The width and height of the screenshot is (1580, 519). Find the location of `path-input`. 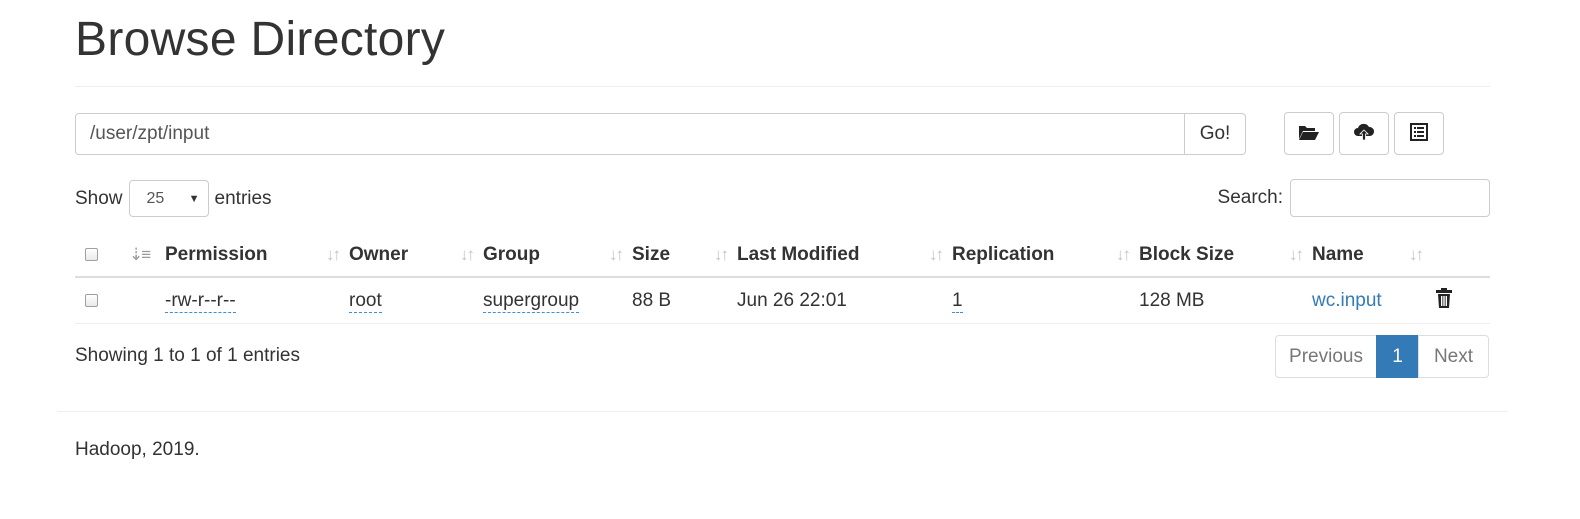

path-input is located at coordinates (630, 134).